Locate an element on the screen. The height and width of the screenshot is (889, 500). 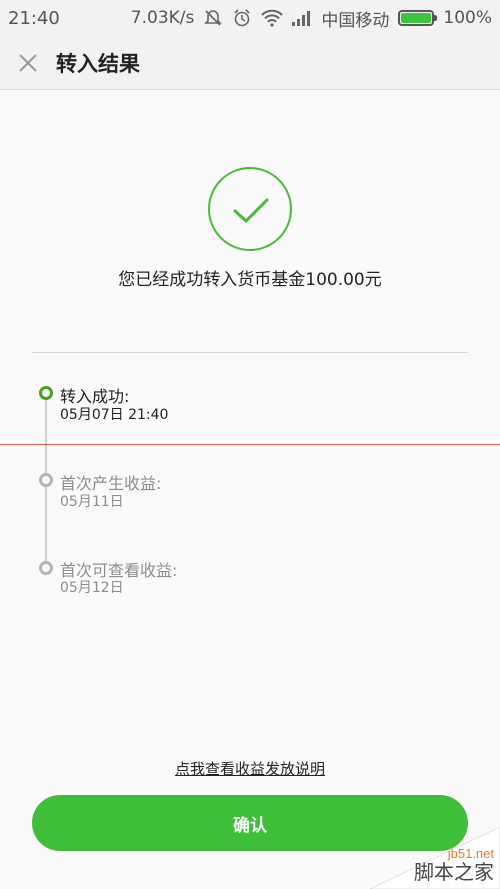
battery-icon is located at coordinates (418, 18).